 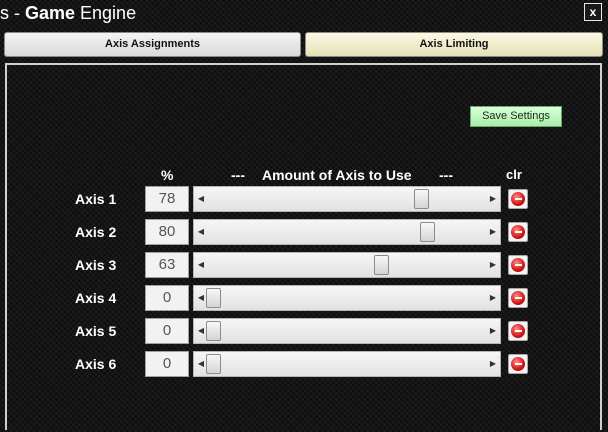 What do you see at coordinates (454, 44) in the screenshot?
I see `tab-axis-limiting: Axis Limiting` at bounding box center [454, 44].